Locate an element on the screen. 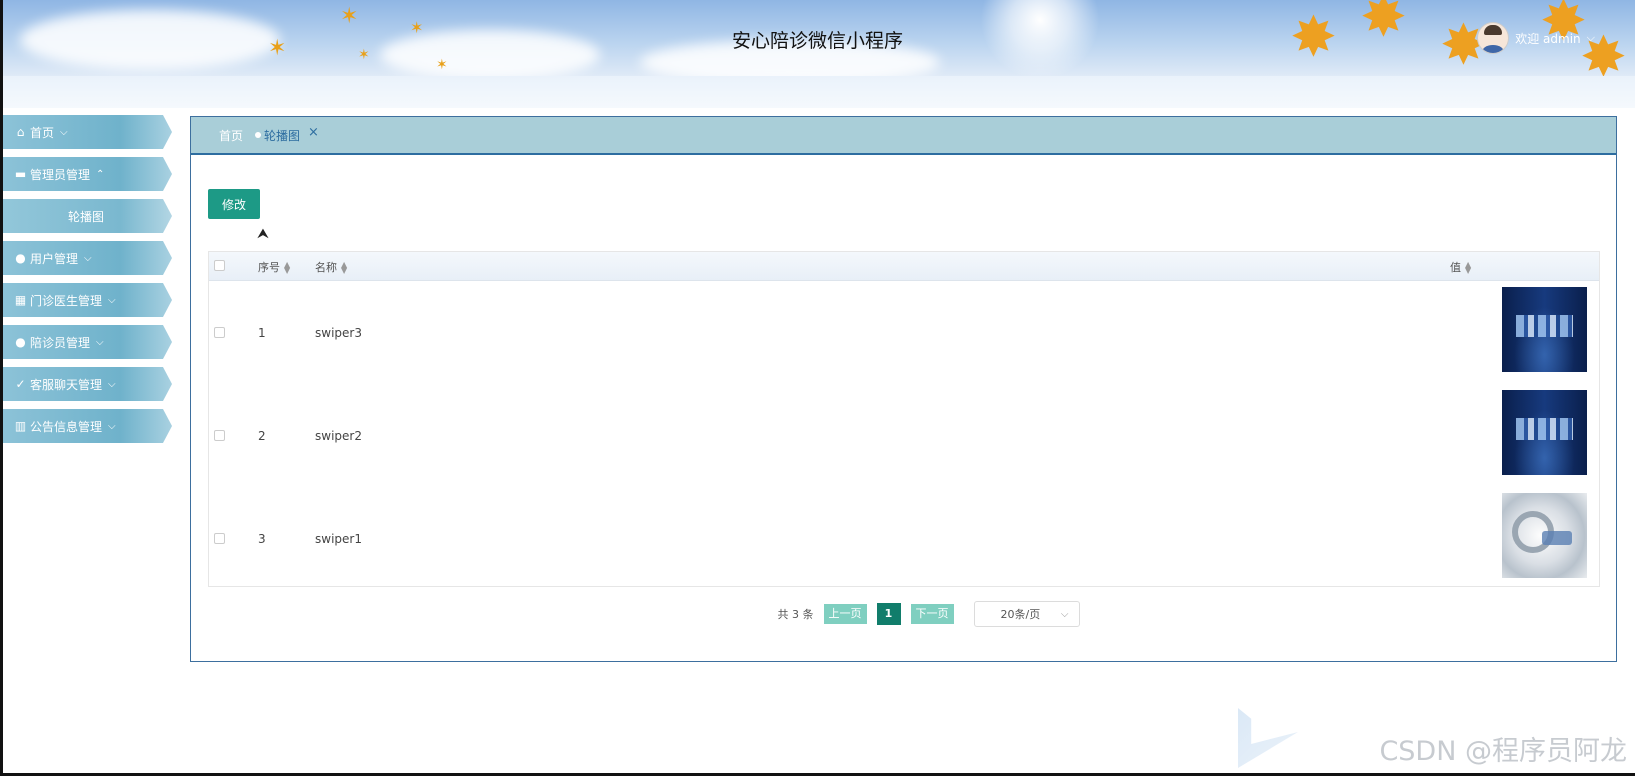 Image resolution: width=1635 pixels, height=776 pixels. edit-button: 修改 is located at coordinates (234, 204).